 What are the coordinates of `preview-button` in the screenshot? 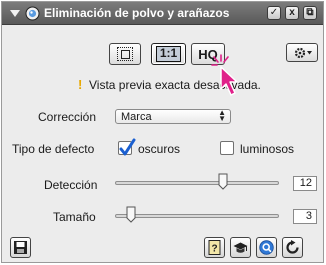 It's located at (266, 247).